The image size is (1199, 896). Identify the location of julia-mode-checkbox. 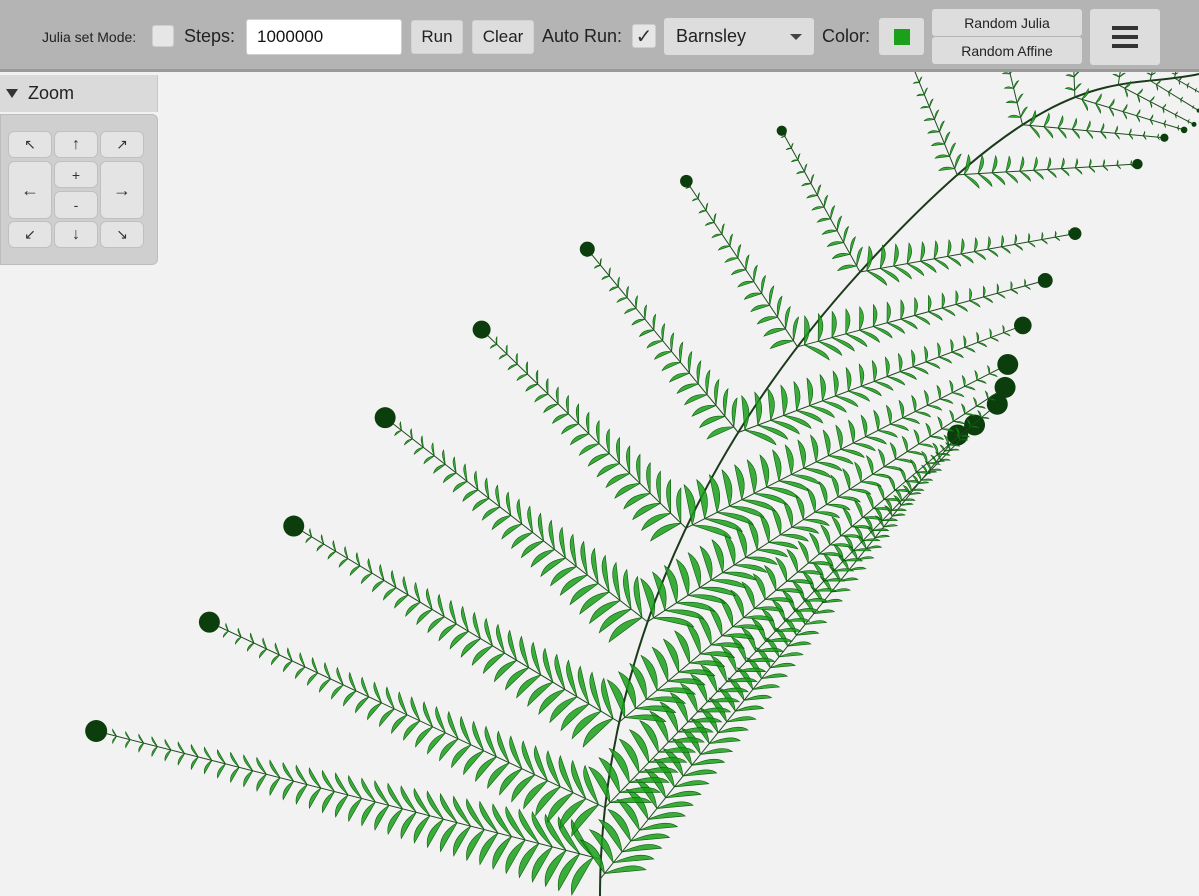
(163, 36).